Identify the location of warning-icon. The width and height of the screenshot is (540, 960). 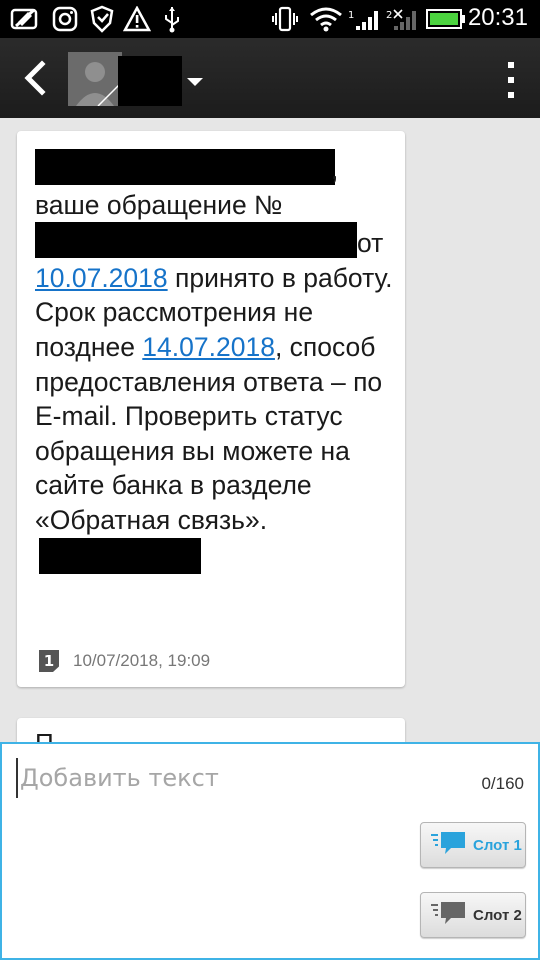
(137, 19).